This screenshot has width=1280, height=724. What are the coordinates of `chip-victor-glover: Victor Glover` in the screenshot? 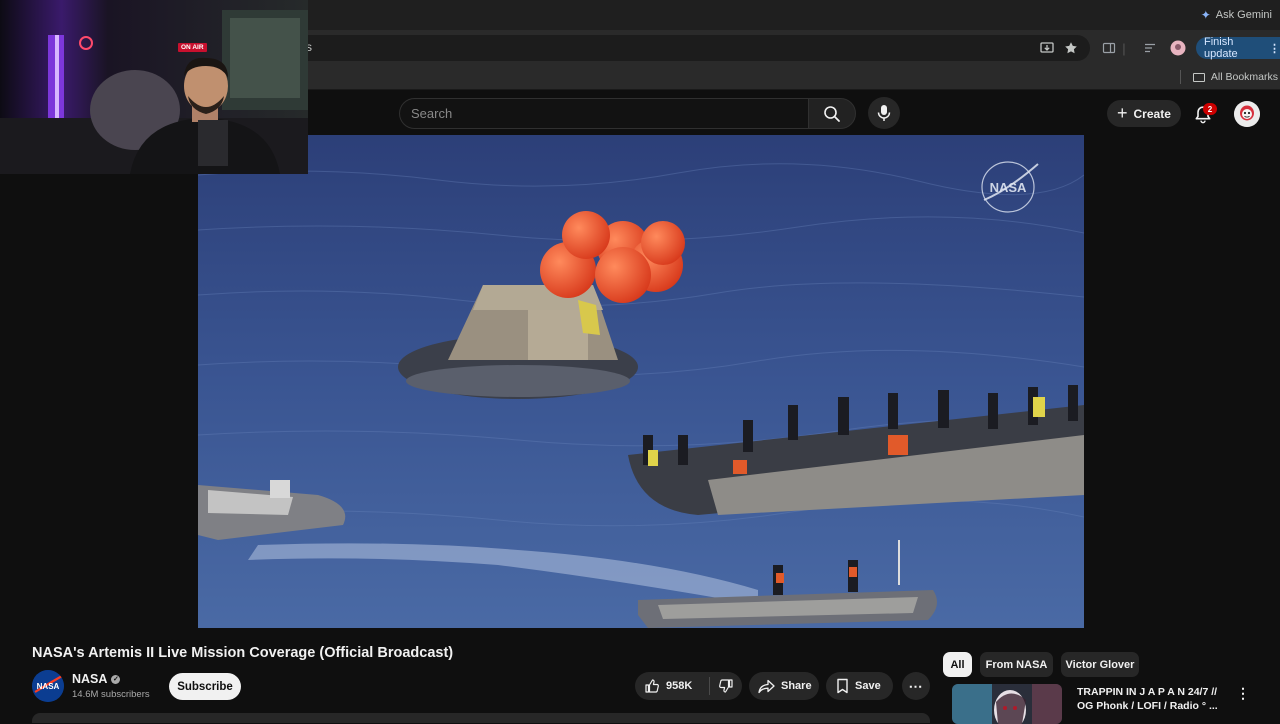 It's located at (1100, 664).